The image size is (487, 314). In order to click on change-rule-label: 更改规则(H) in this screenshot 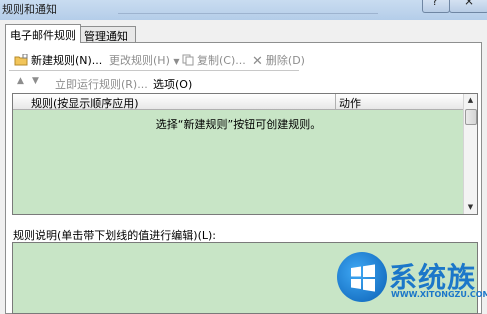, I will do `click(139, 60)`.